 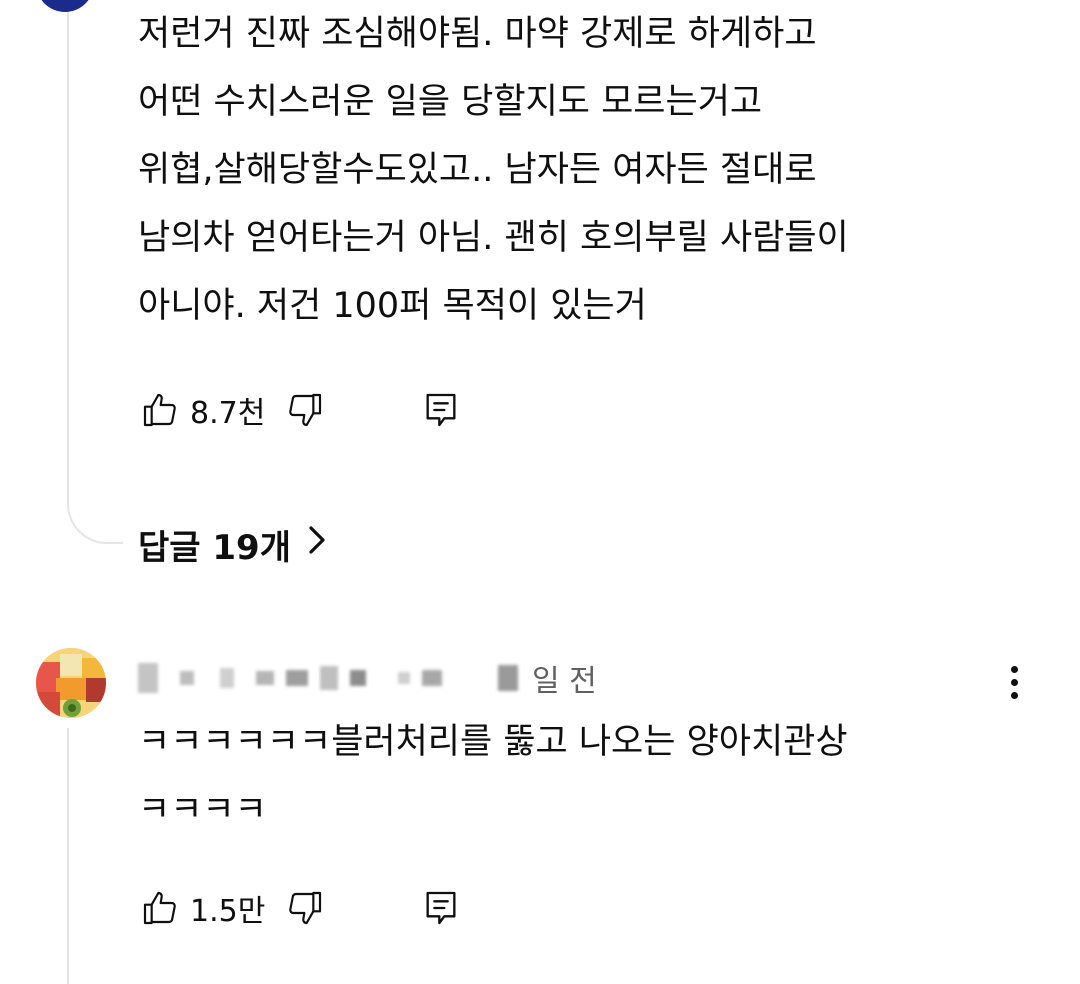 What do you see at coordinates (214, 548) in the screenshot?
I see `replies-label: 답글 19개` at bounding box center [214, 548].